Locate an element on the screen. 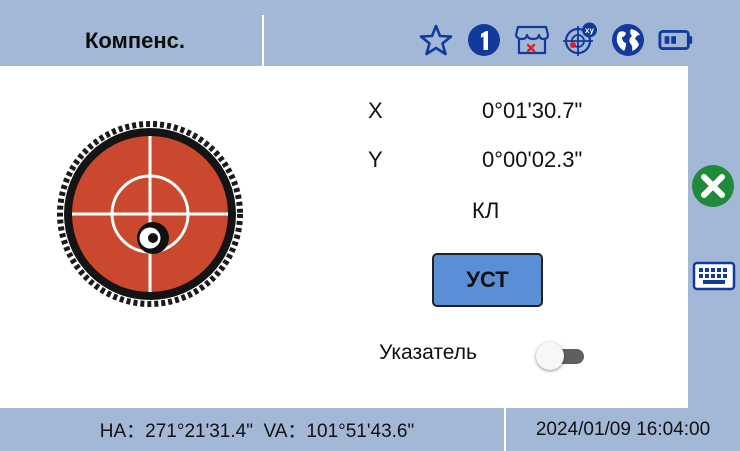 The image size is (740, 451). info-one-icon is located at coordinates (484, 40).